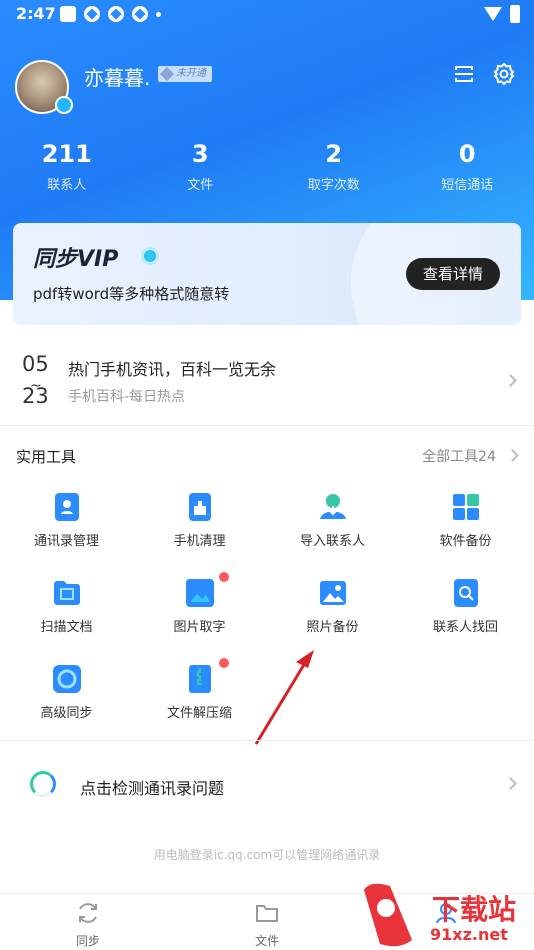 Image resolution: width=534 pixels, height=950 pixels. I want to click on contact-recover-icon, so click(466, 593).